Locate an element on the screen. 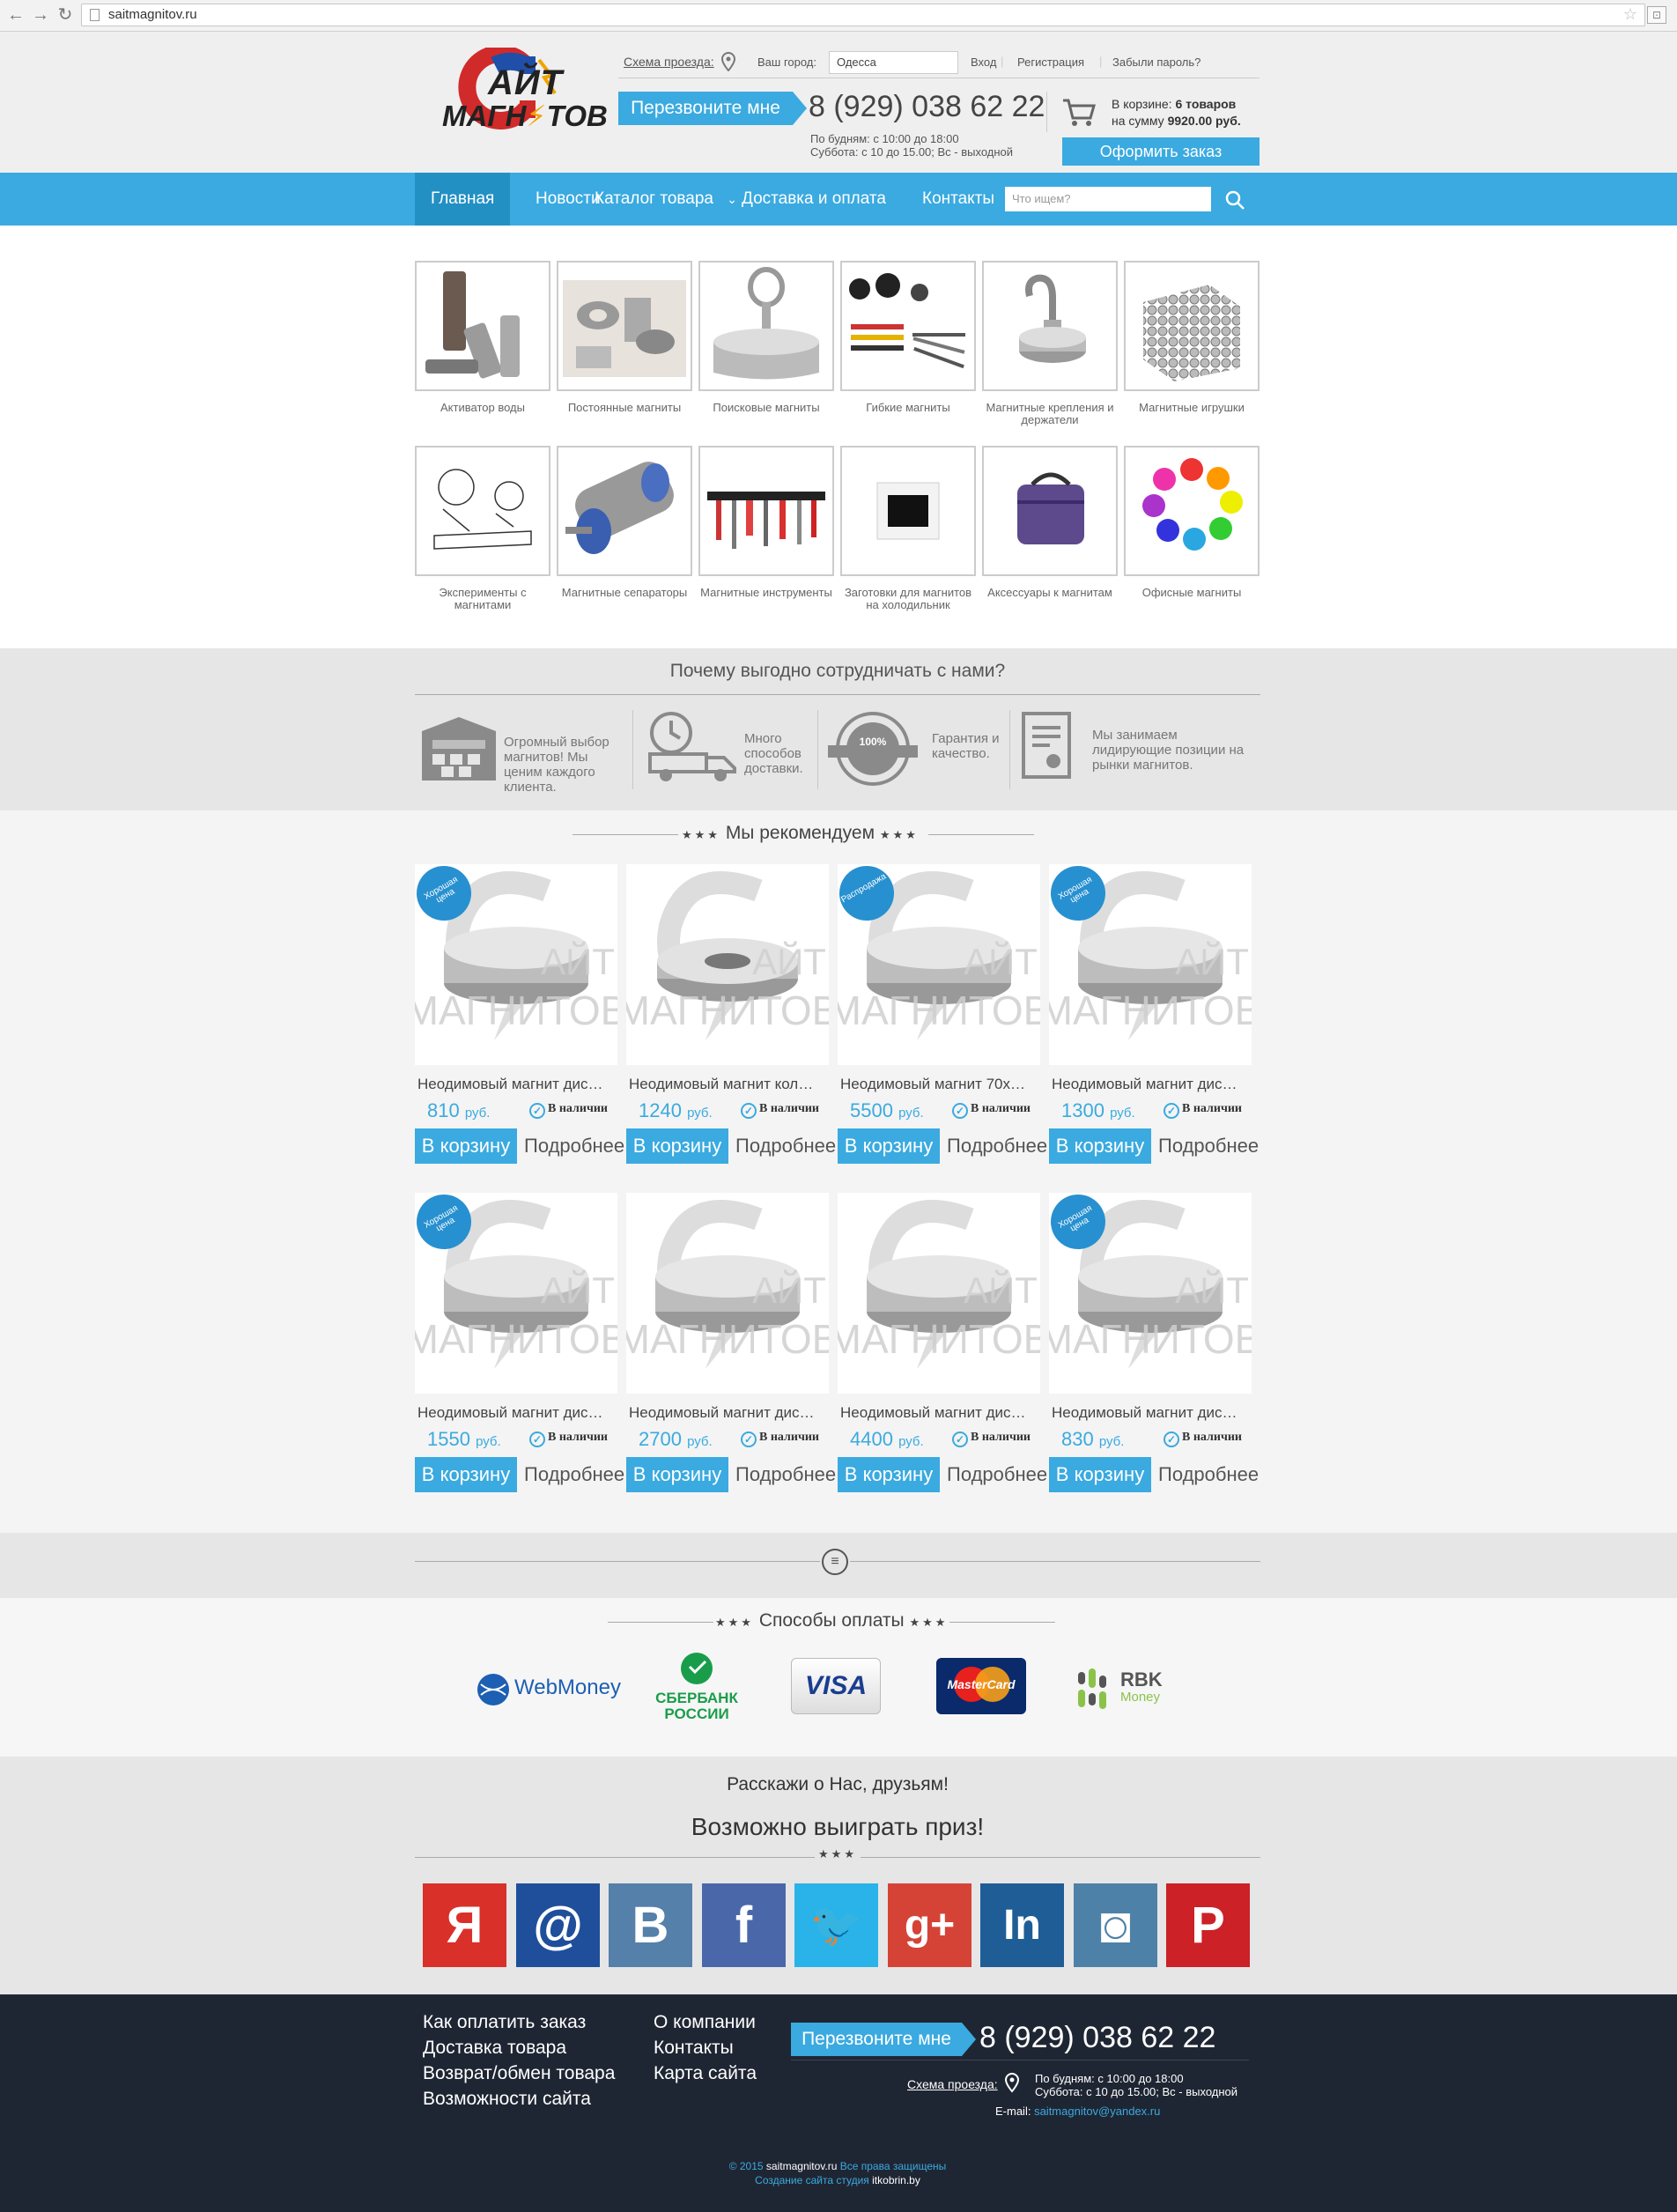  menu-toggle-icon: ≡ is located at coordinates (835, 1562).